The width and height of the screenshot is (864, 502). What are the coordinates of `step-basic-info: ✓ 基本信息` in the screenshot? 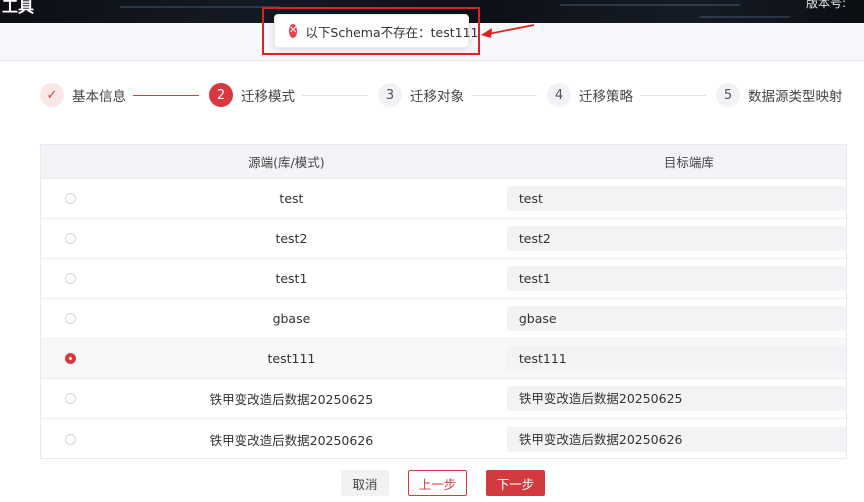 It's located at (83, 95).